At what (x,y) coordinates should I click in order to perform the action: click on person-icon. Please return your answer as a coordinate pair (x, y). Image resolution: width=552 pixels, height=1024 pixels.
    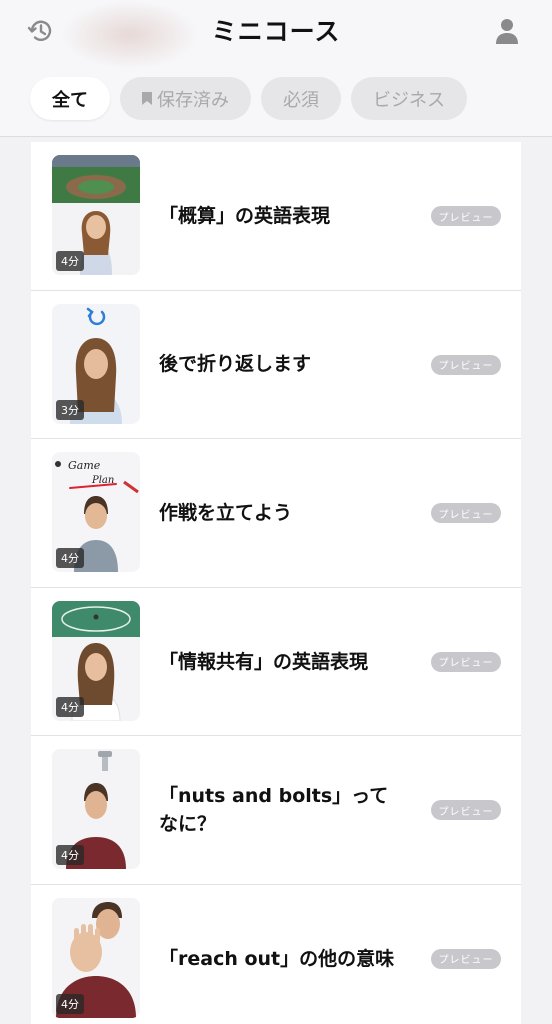
    Looking at the image, I should click on (507, 31).